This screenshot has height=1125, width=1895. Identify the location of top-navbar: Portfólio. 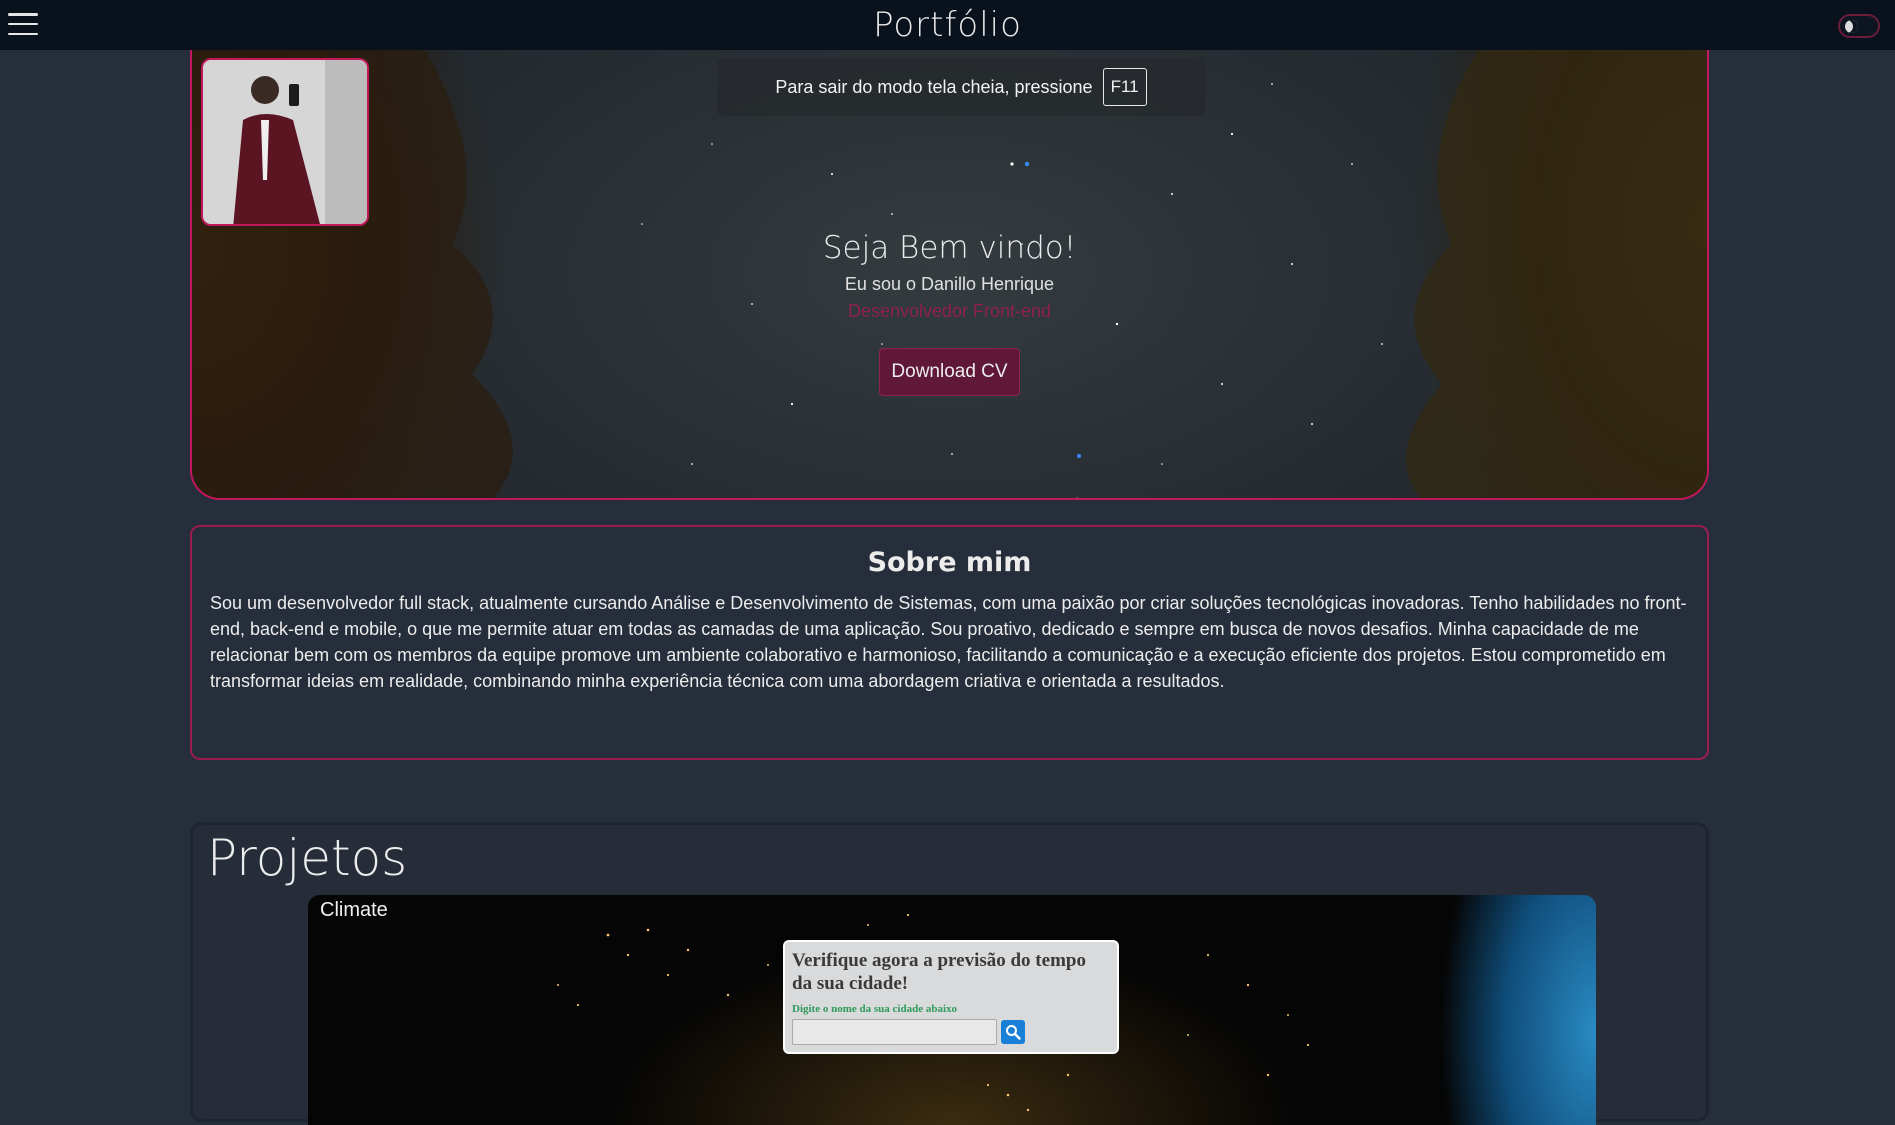
(947, 25).